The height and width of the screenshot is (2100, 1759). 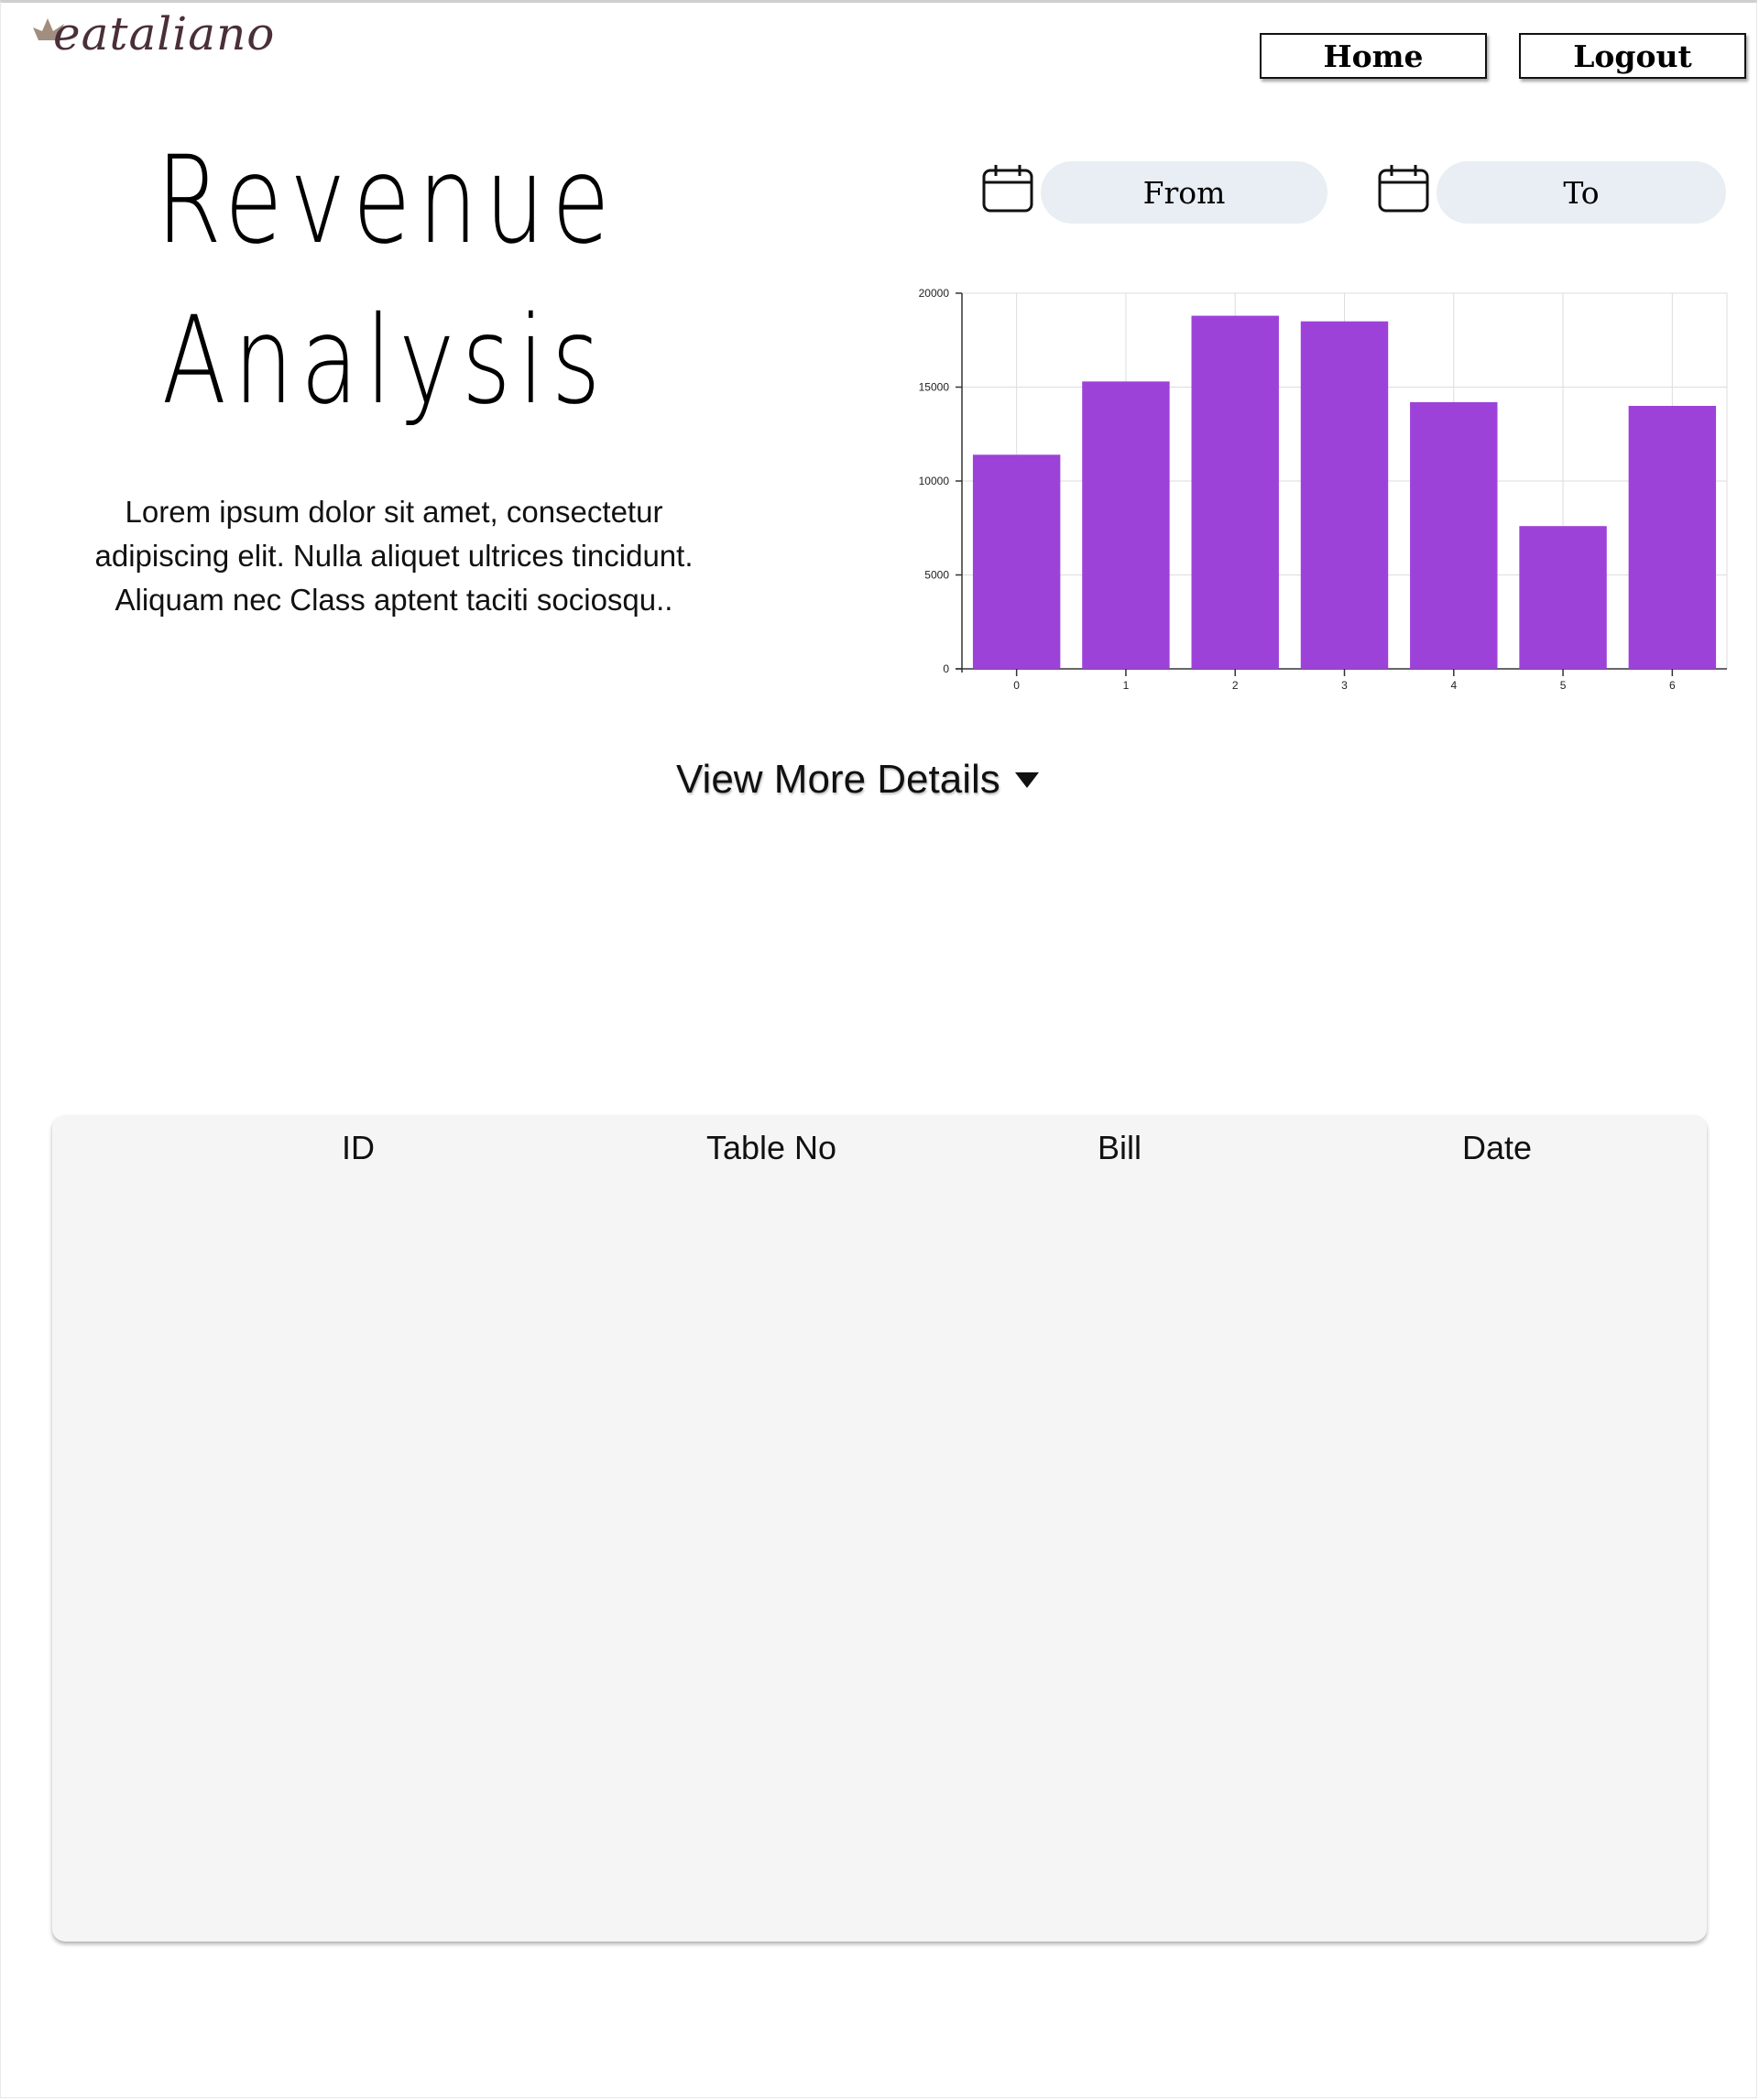 I want to click on view-more-details-toggle: View More Details, so click(x=858, y=780).